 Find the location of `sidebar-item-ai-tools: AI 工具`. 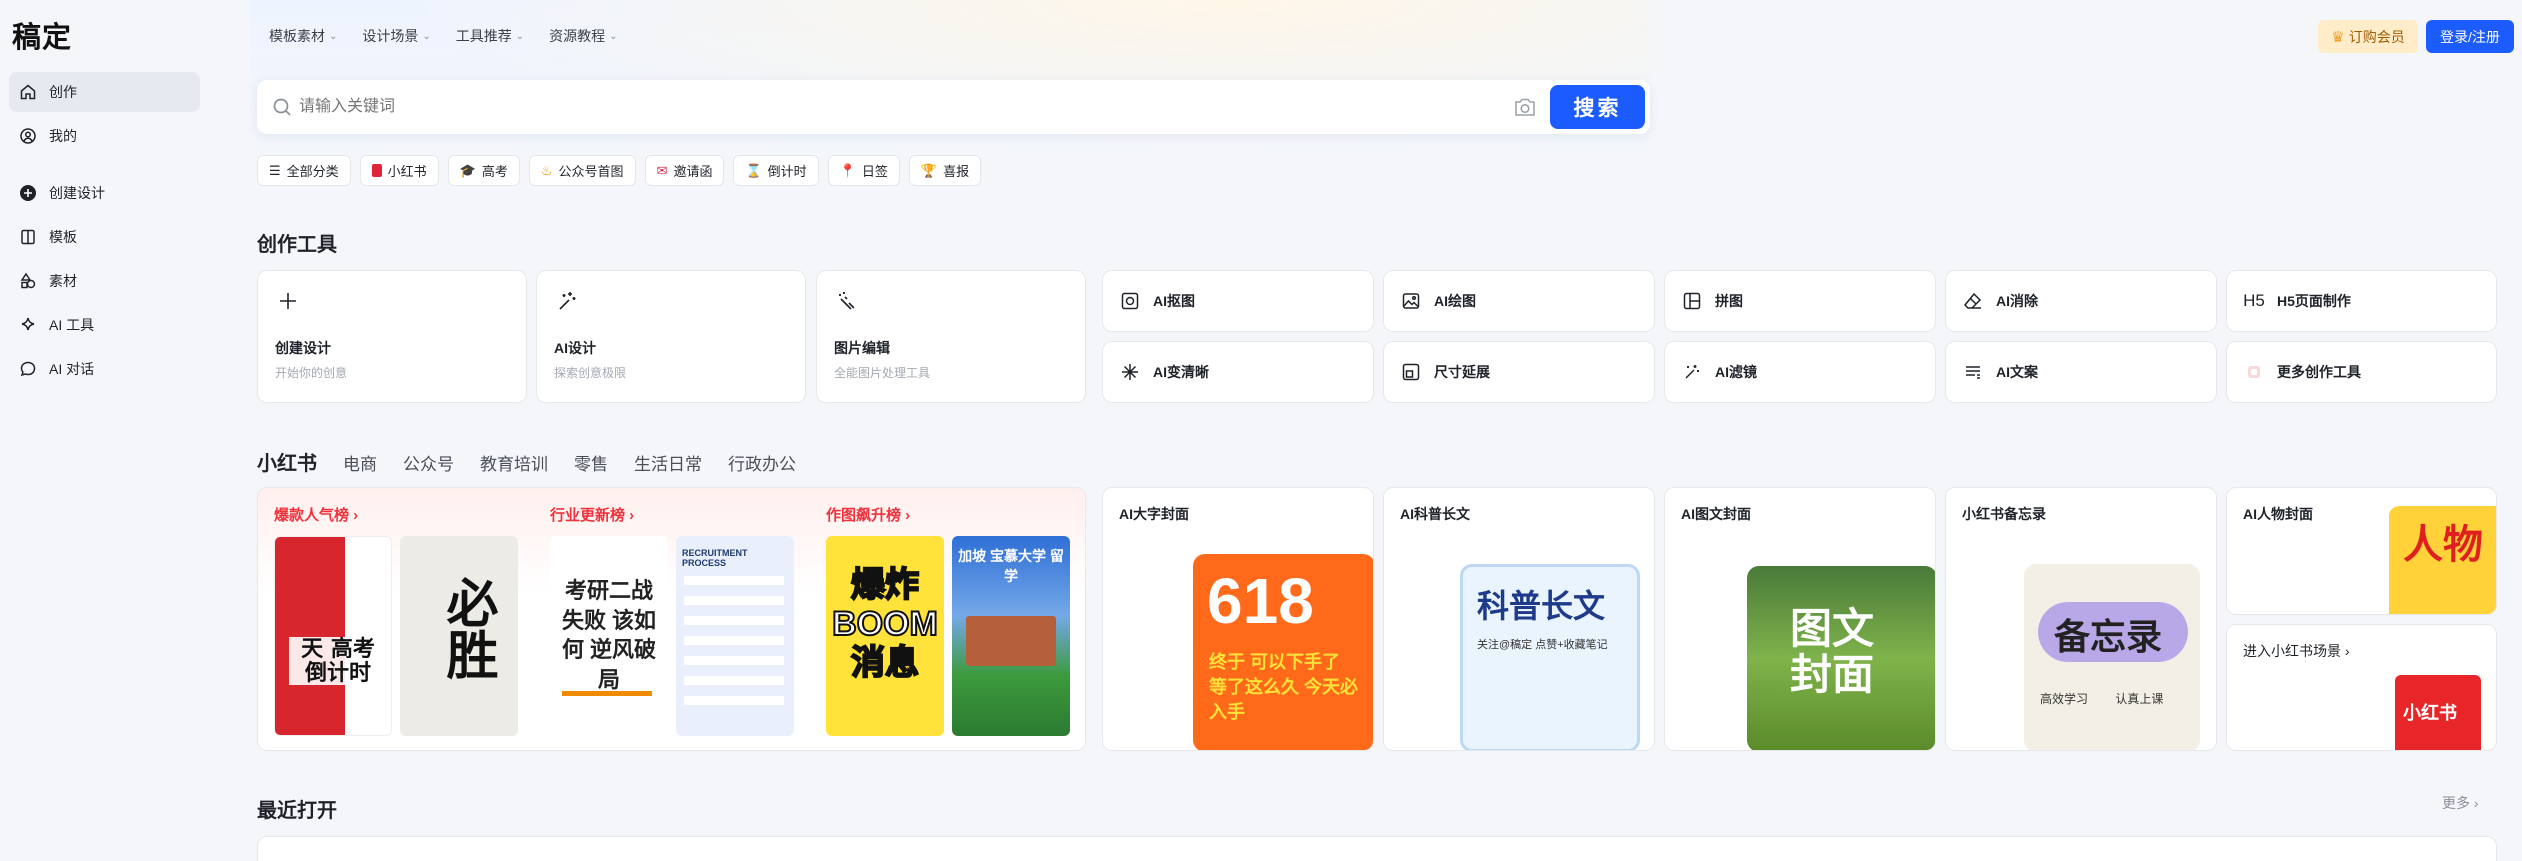

sidebar-item-ai-tools: AI 工具 is located at coordinates (104, 325).